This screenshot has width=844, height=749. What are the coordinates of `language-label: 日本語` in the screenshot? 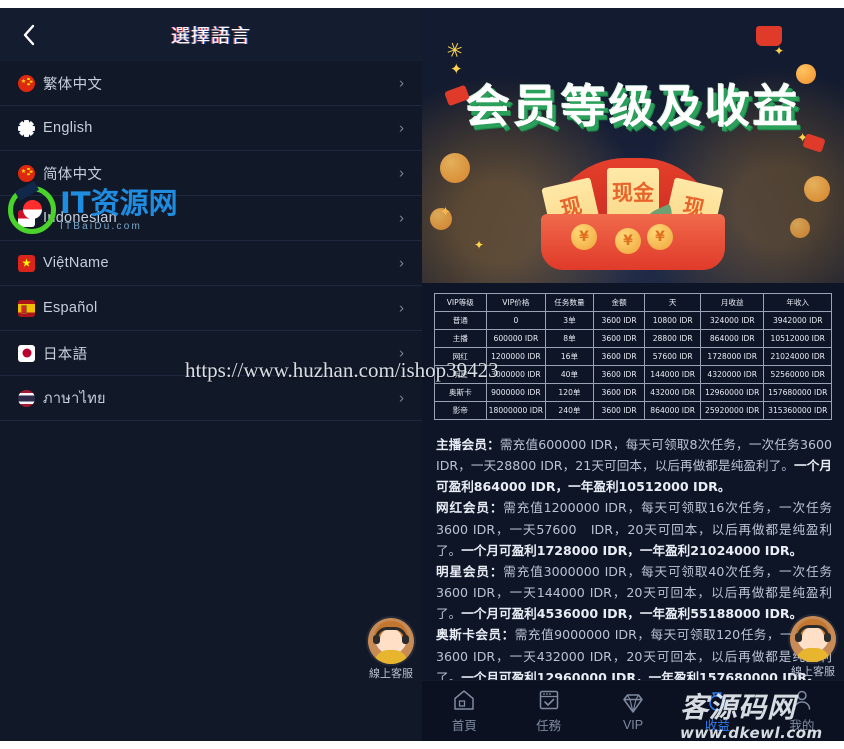 It's located at (65, 354).